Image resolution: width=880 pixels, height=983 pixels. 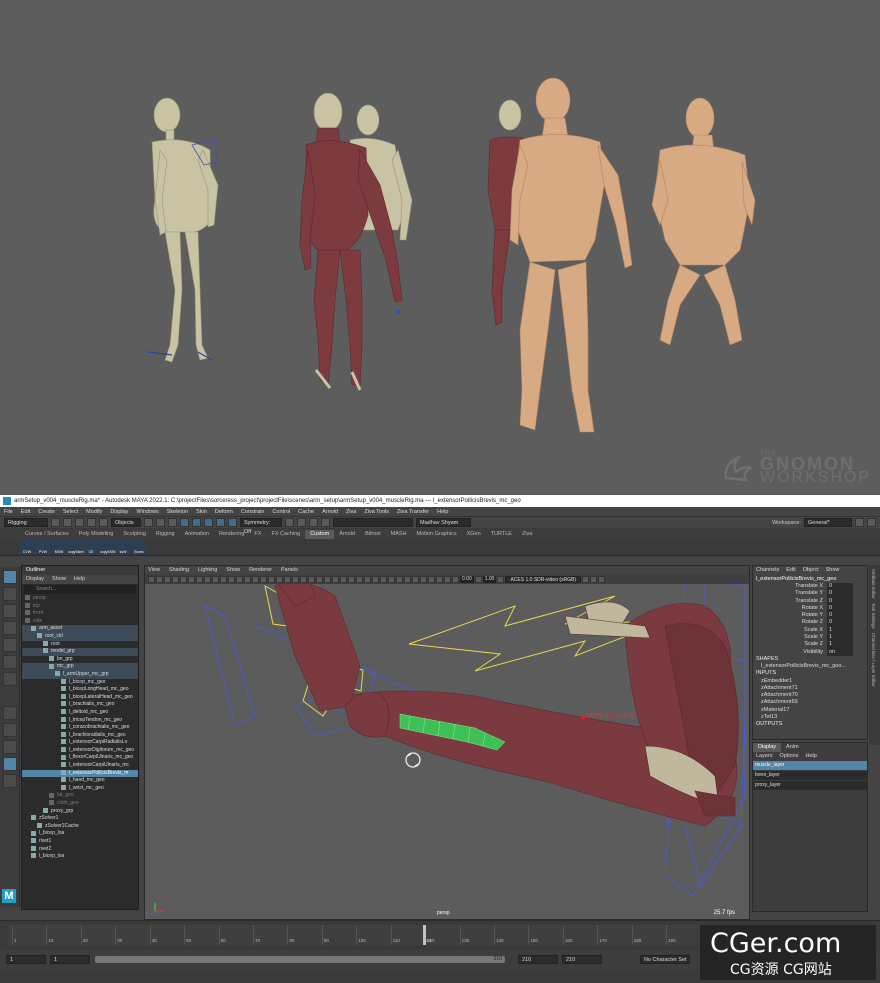 What do you see at coordinates (810, 616) in the screenshot?
I see `channel-attr-rotate-y: Rotate Y 0` at bounding box center [810, 616].